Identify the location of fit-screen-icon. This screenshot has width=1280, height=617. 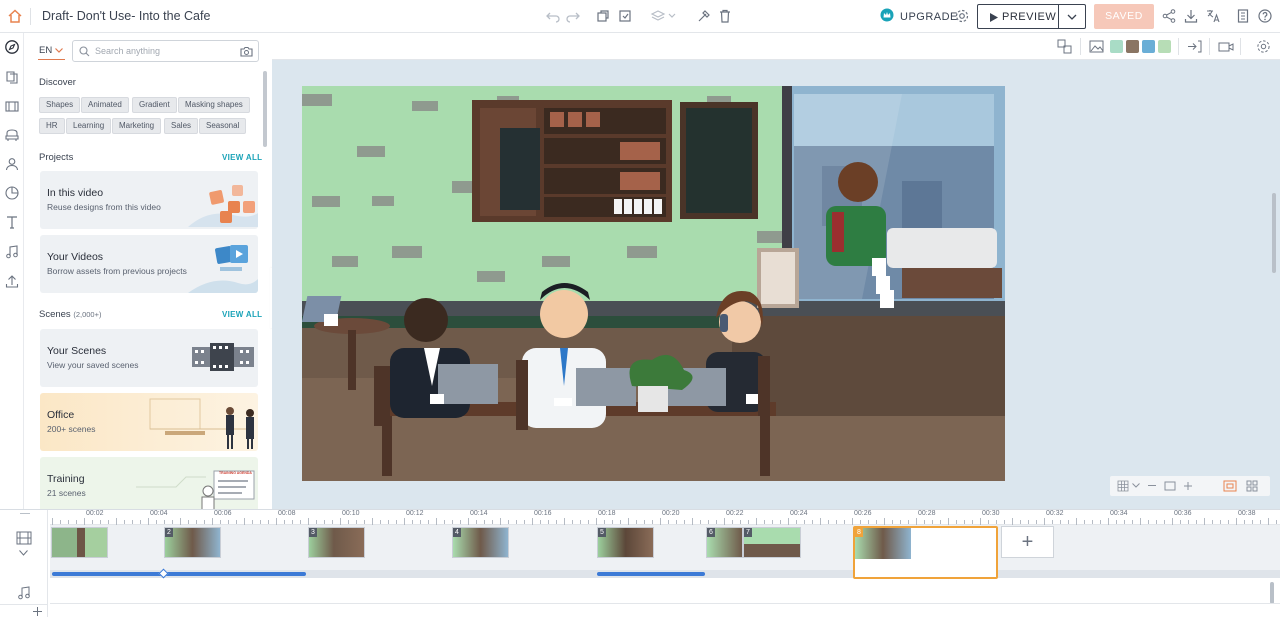
(1170, 486).